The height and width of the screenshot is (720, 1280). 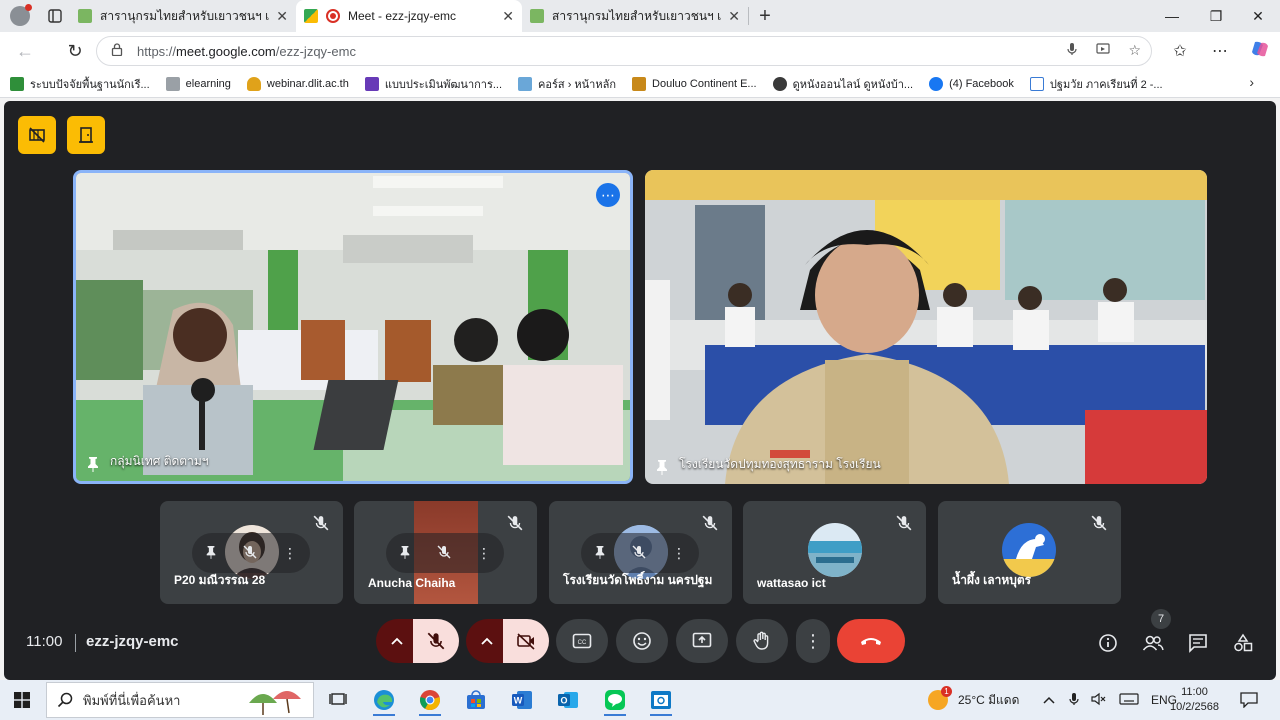 I want to click on microphone-toggle-button, so click(x=436, y=641).